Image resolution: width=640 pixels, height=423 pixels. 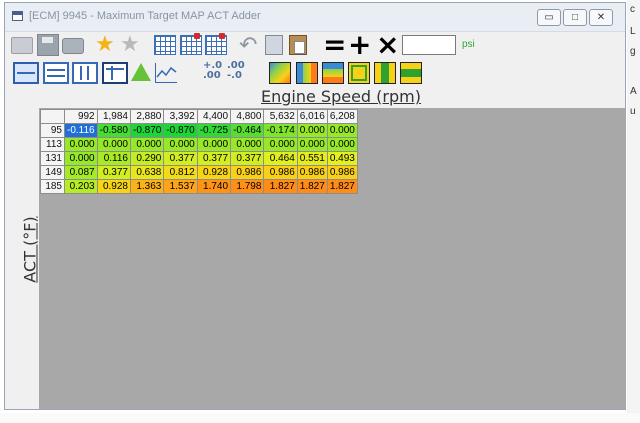 I want to click on row-header: 95, so click(x=52, y=130).